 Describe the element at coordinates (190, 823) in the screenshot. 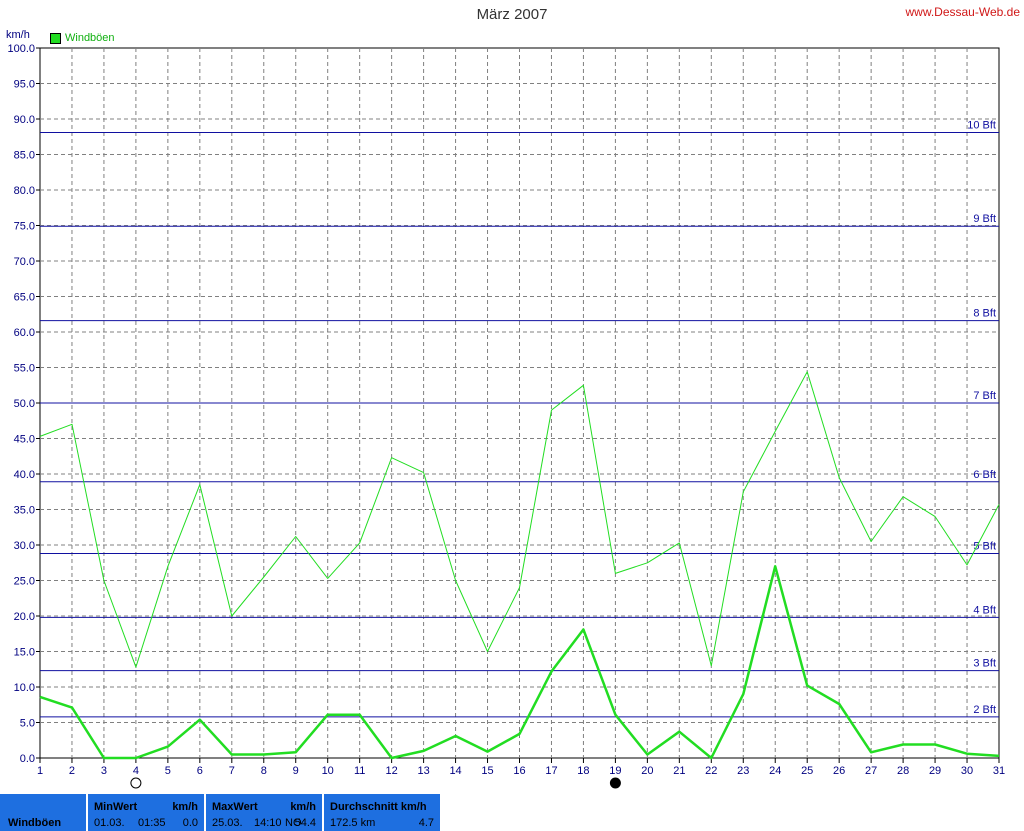

I see `min-value: 0.0` at that location.